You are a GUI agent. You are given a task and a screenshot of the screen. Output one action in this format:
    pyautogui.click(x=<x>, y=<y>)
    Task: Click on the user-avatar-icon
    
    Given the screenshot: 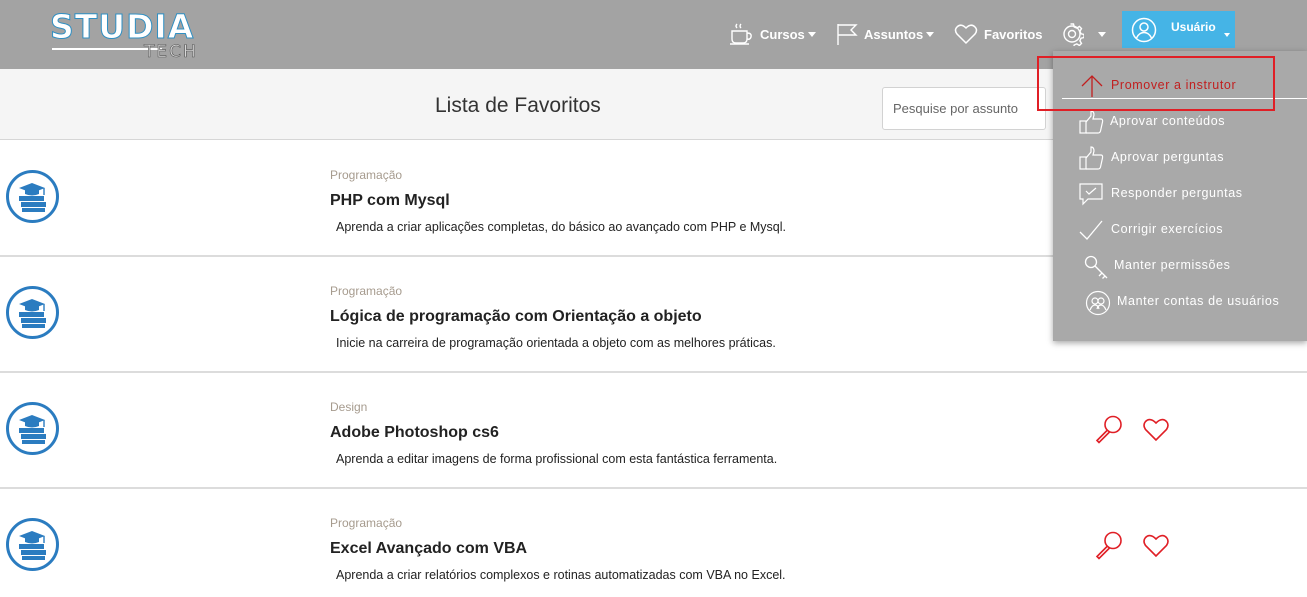 What is the action you would take?
    pyautogui.click(x=1144, y=29)
    